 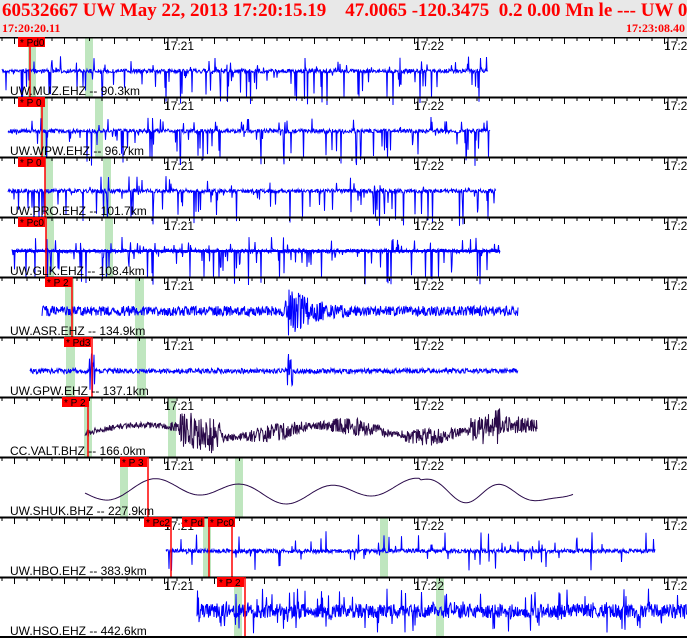 What do you see at coordinates (78, 571) in the screenshot?
I see `station-label: UW.HBO.EHZ -- 383.9km` at bounding box center [78, 571].